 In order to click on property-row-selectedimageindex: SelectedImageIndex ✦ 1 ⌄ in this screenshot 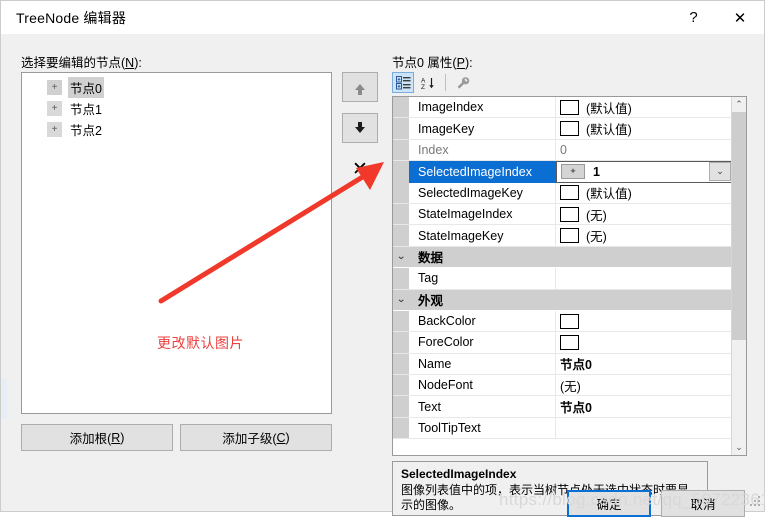, I will do `click(562, 172)`.